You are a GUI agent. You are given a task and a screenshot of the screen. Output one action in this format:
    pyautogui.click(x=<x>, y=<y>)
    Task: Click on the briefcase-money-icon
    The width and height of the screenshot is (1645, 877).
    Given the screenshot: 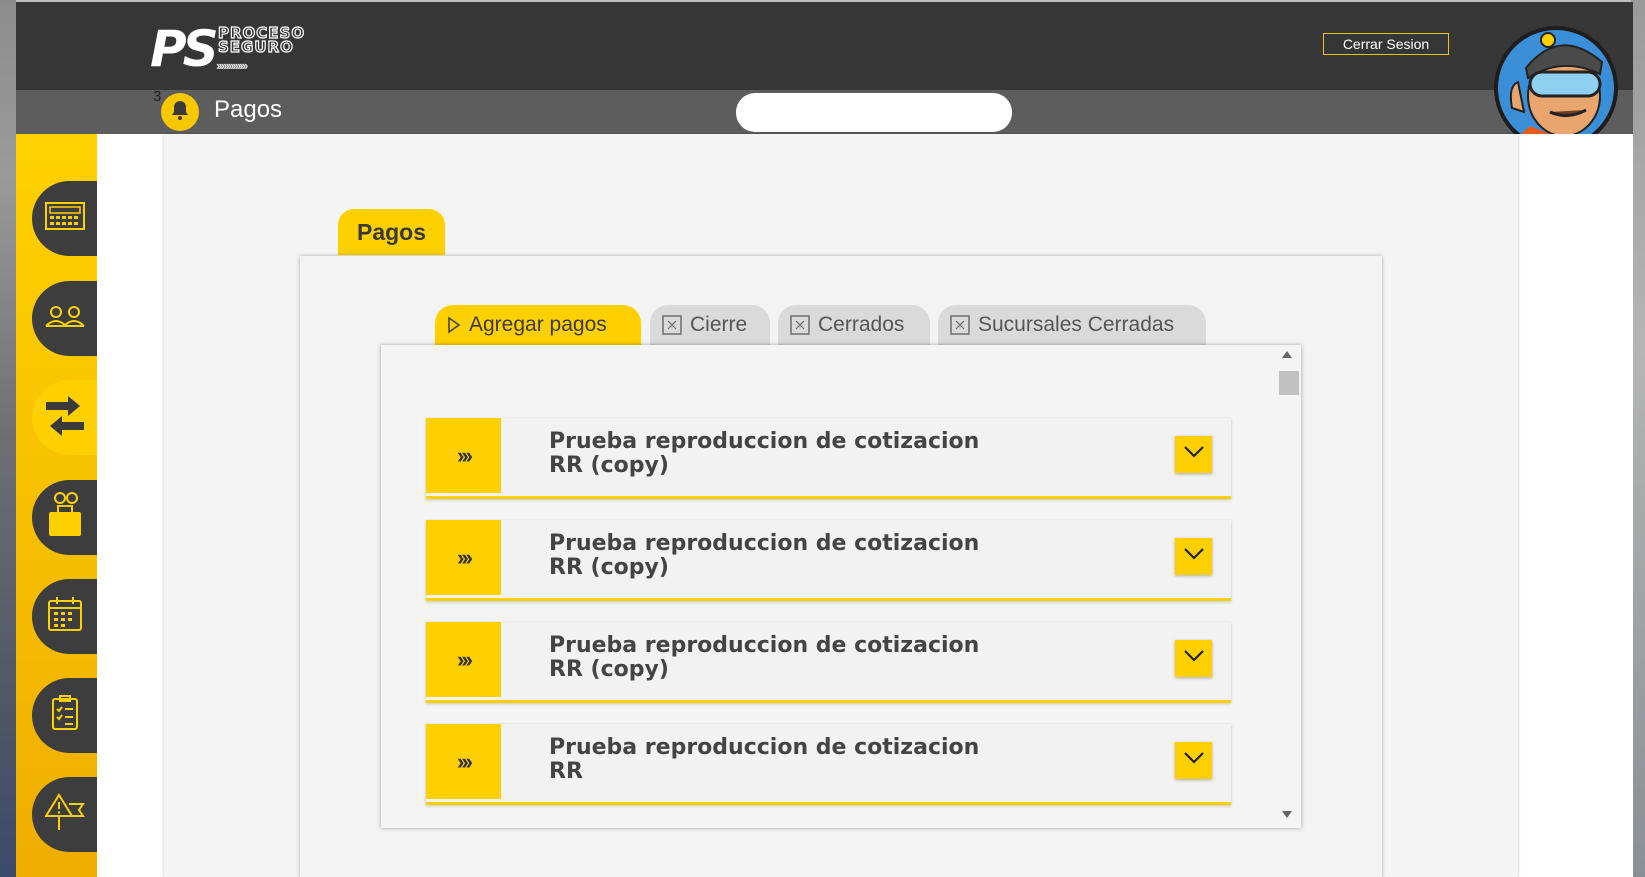 What is the action you would take?
    pyautogui.click(x=65, y=517)
    